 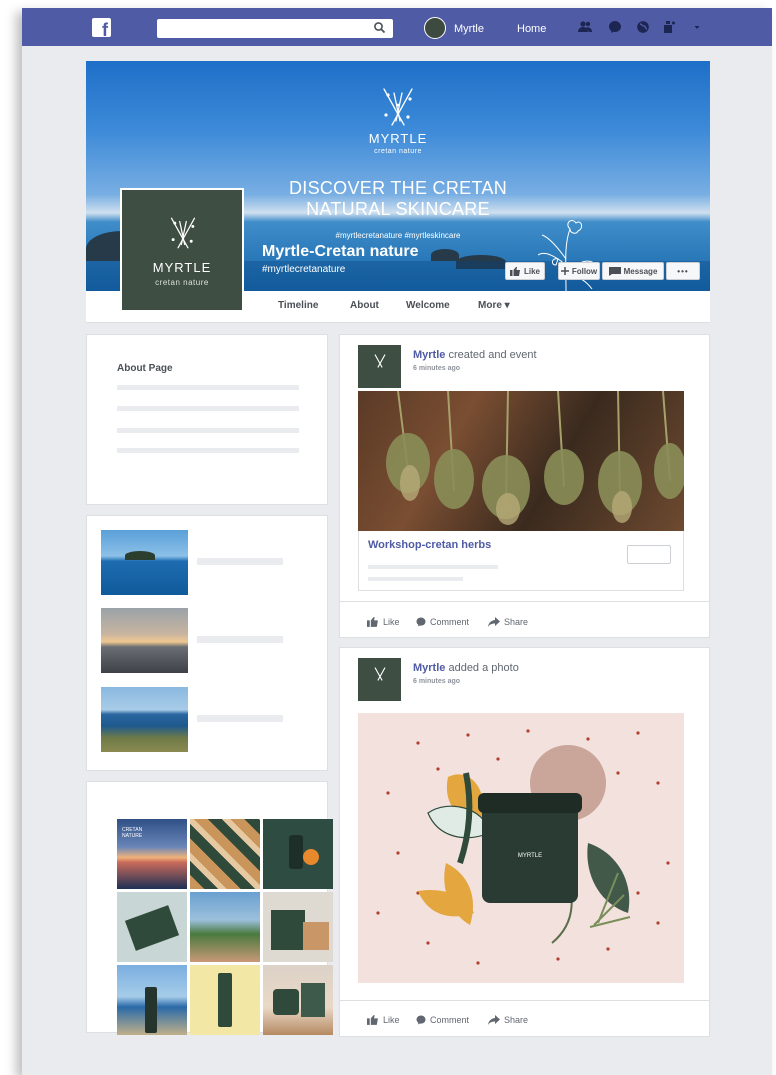 I want to click on messenger-icon, so click(x=615, y=27).